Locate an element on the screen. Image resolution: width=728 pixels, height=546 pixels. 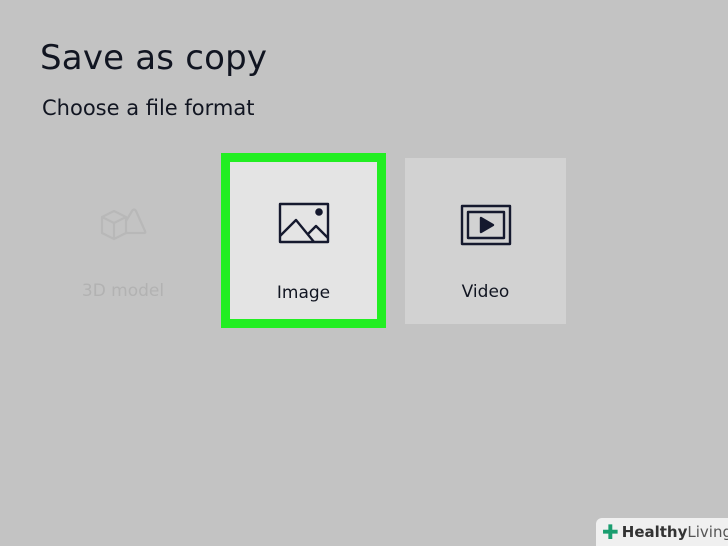
watermark-text-bold: Healthy is located at coordinates (654, 532).